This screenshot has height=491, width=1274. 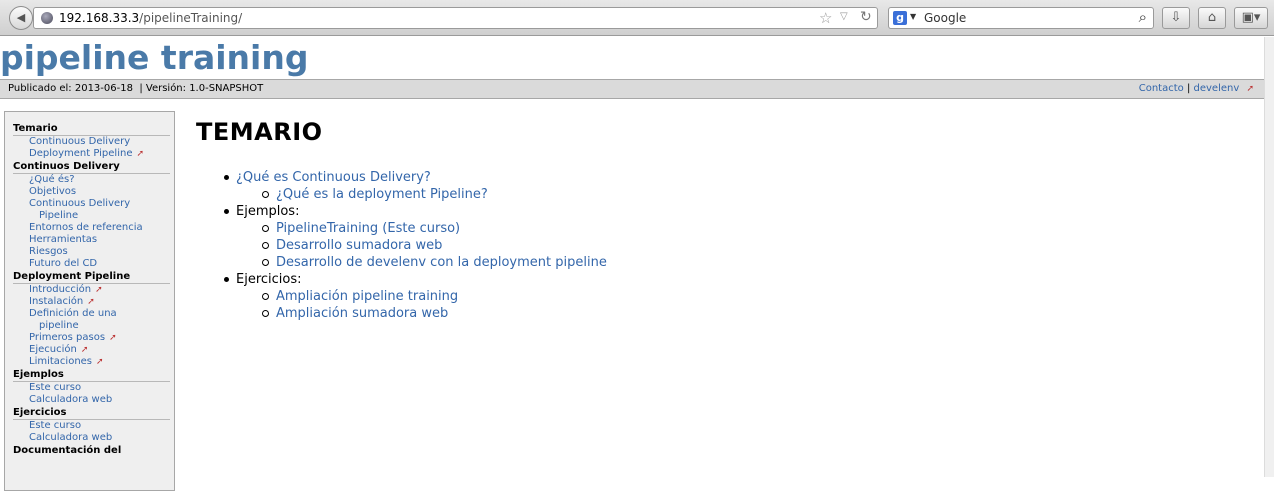 I want to click on sidebar-item-futuro: Futuro del CD, so click(x=91, y=264).